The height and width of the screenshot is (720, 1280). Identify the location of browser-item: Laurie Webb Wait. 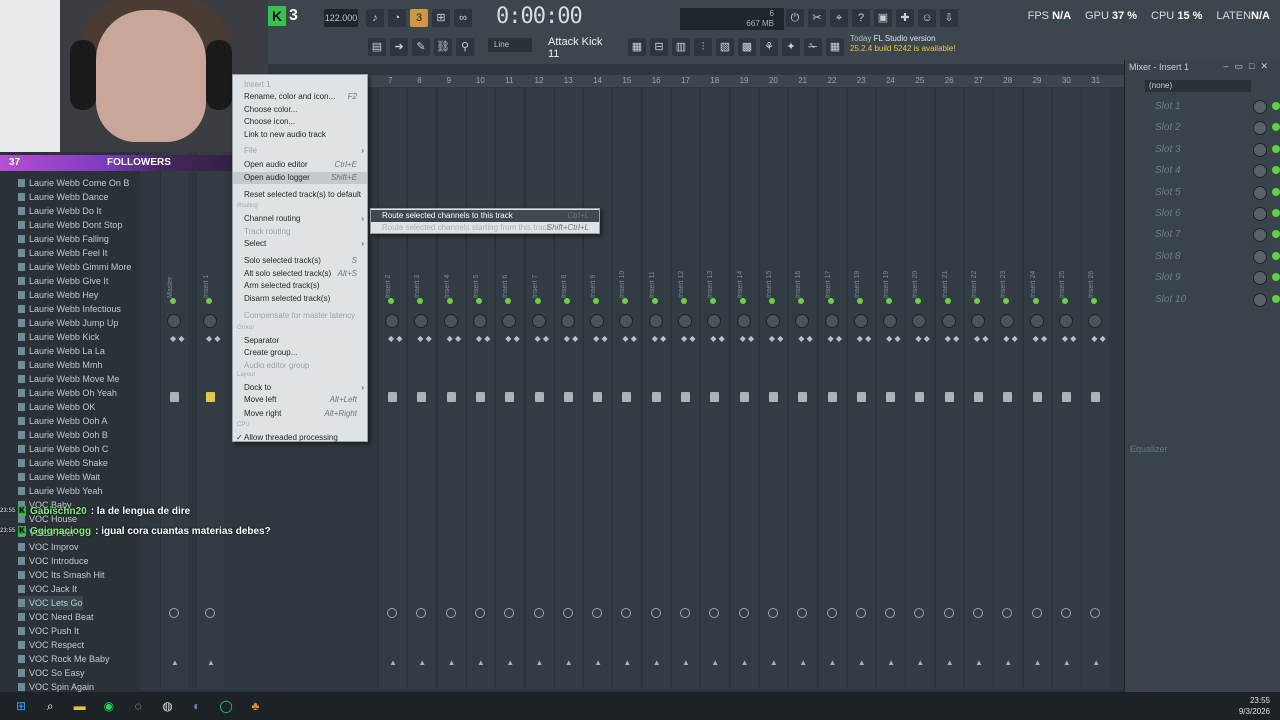
(59, 477).